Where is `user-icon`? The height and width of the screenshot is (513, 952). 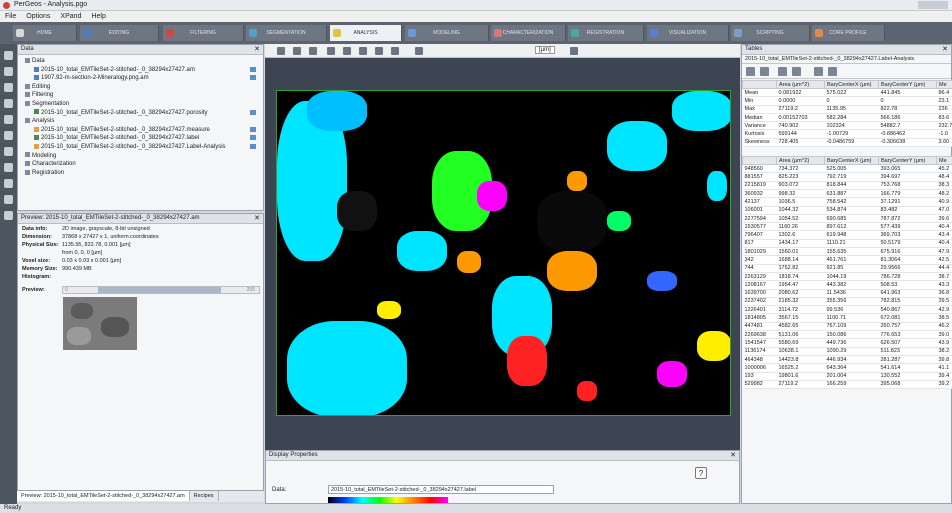 user-icon is located at coordinates (8, 199).